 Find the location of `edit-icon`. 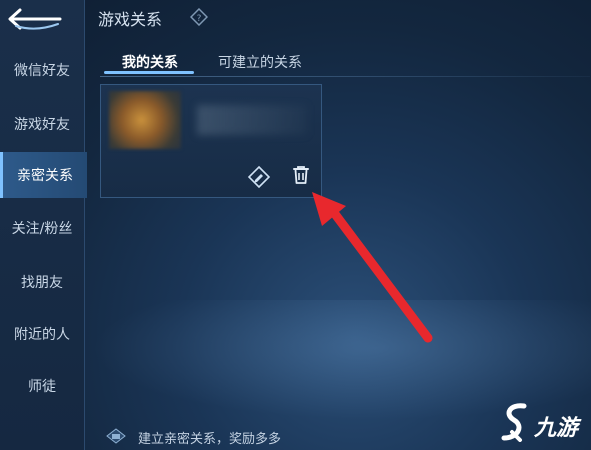

edit-icon is located at coordinates (259, 177).